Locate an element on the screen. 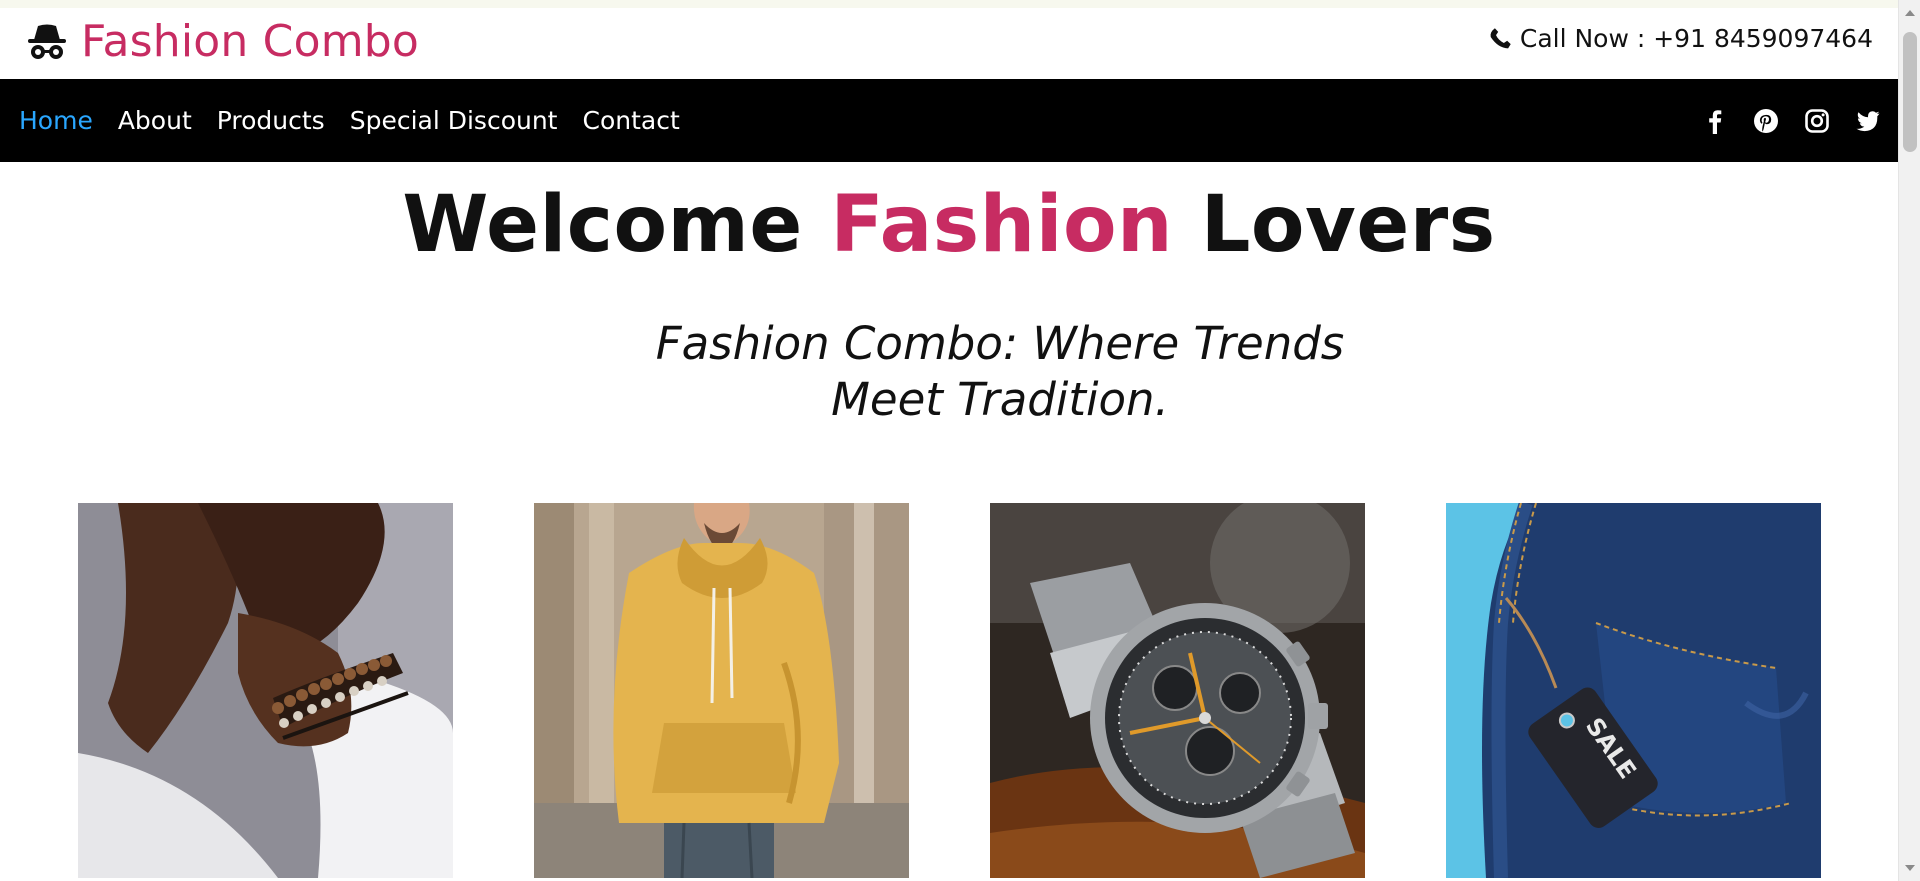  product-tile-watch is located at coordinates (1177, 690).